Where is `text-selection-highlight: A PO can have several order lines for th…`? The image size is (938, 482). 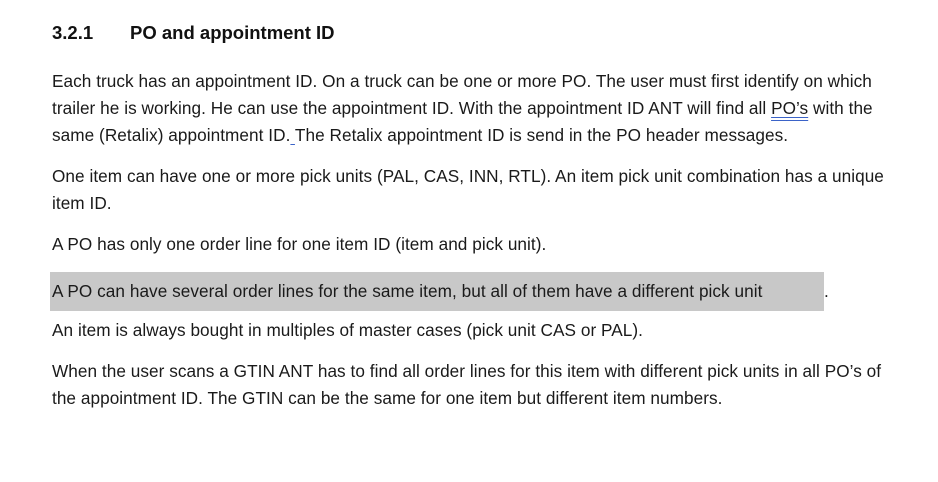
text-selection-highlight: A PO can have several order lines for th… is located at coordinates (437, 291).